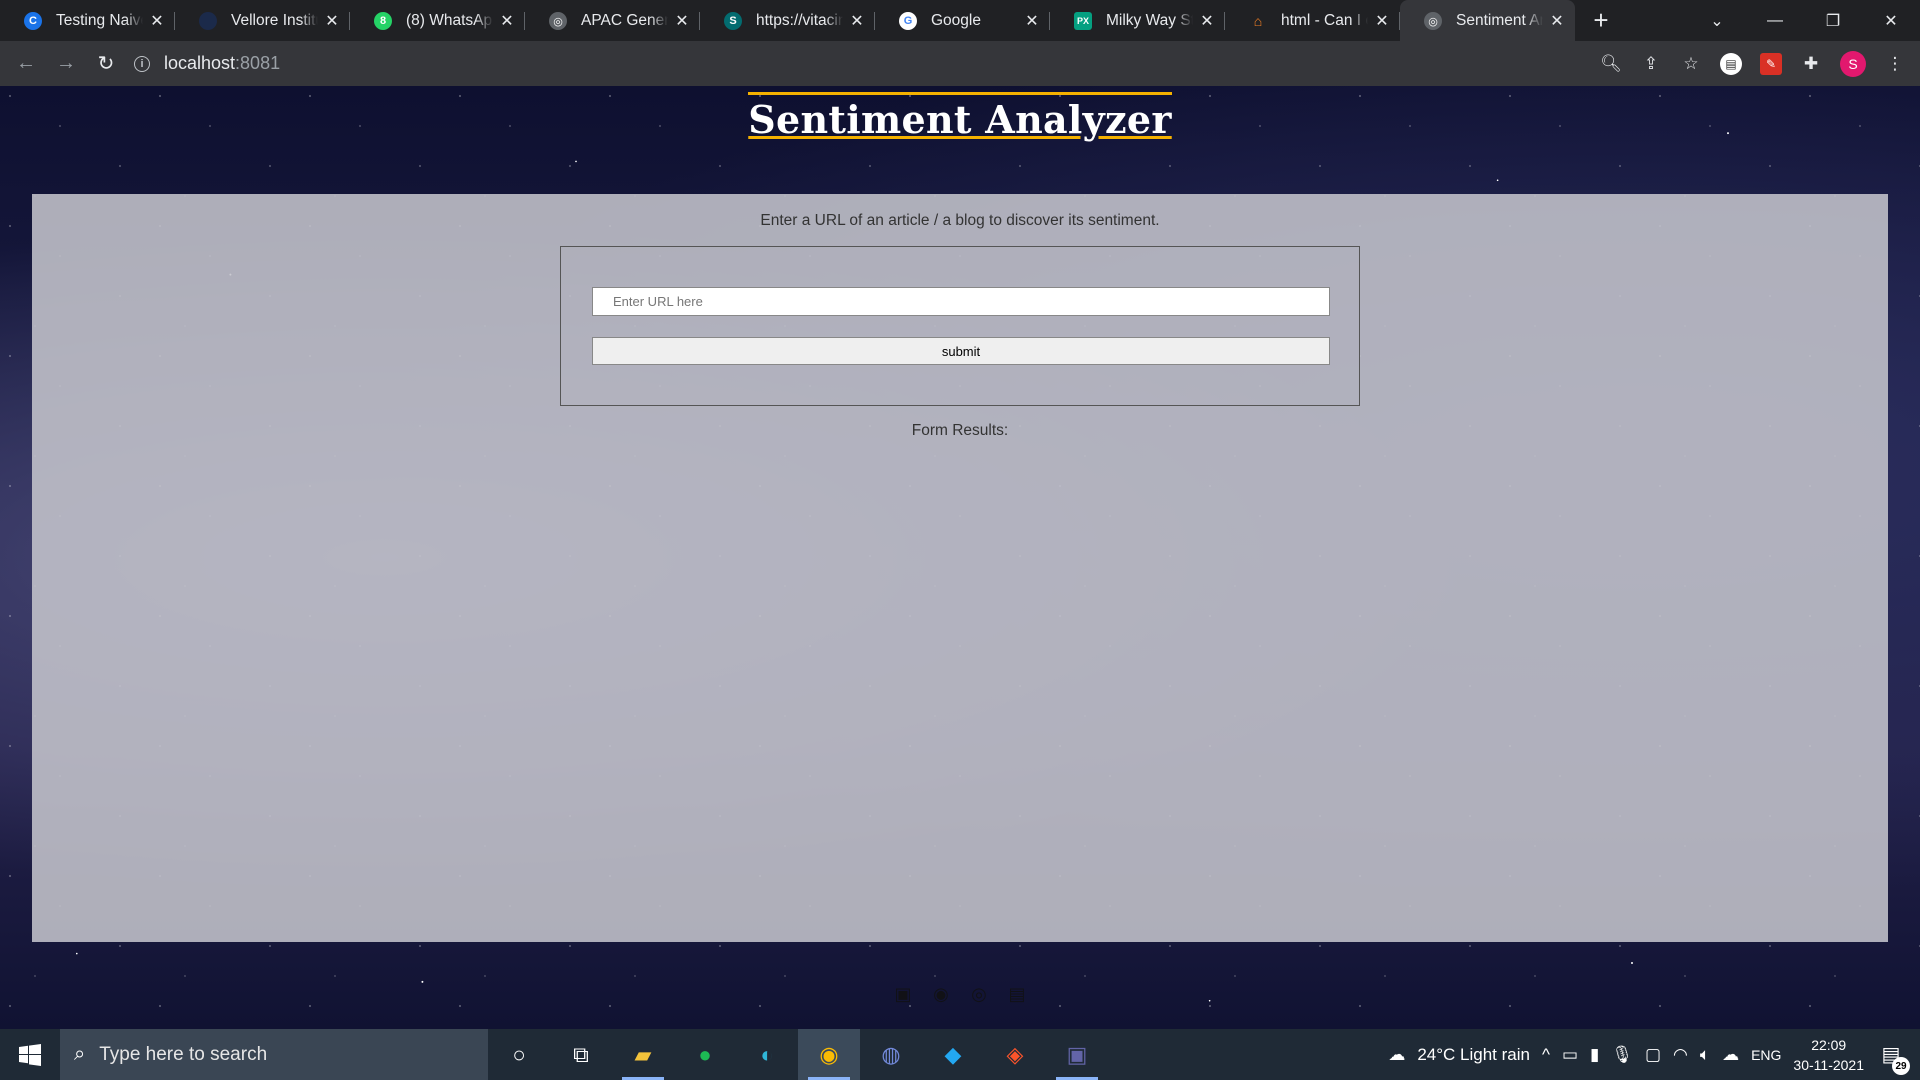 The width and height of the screenshot is (1920, 1080). I want to click on tab-google: G Google ✕, so click(962, 20).